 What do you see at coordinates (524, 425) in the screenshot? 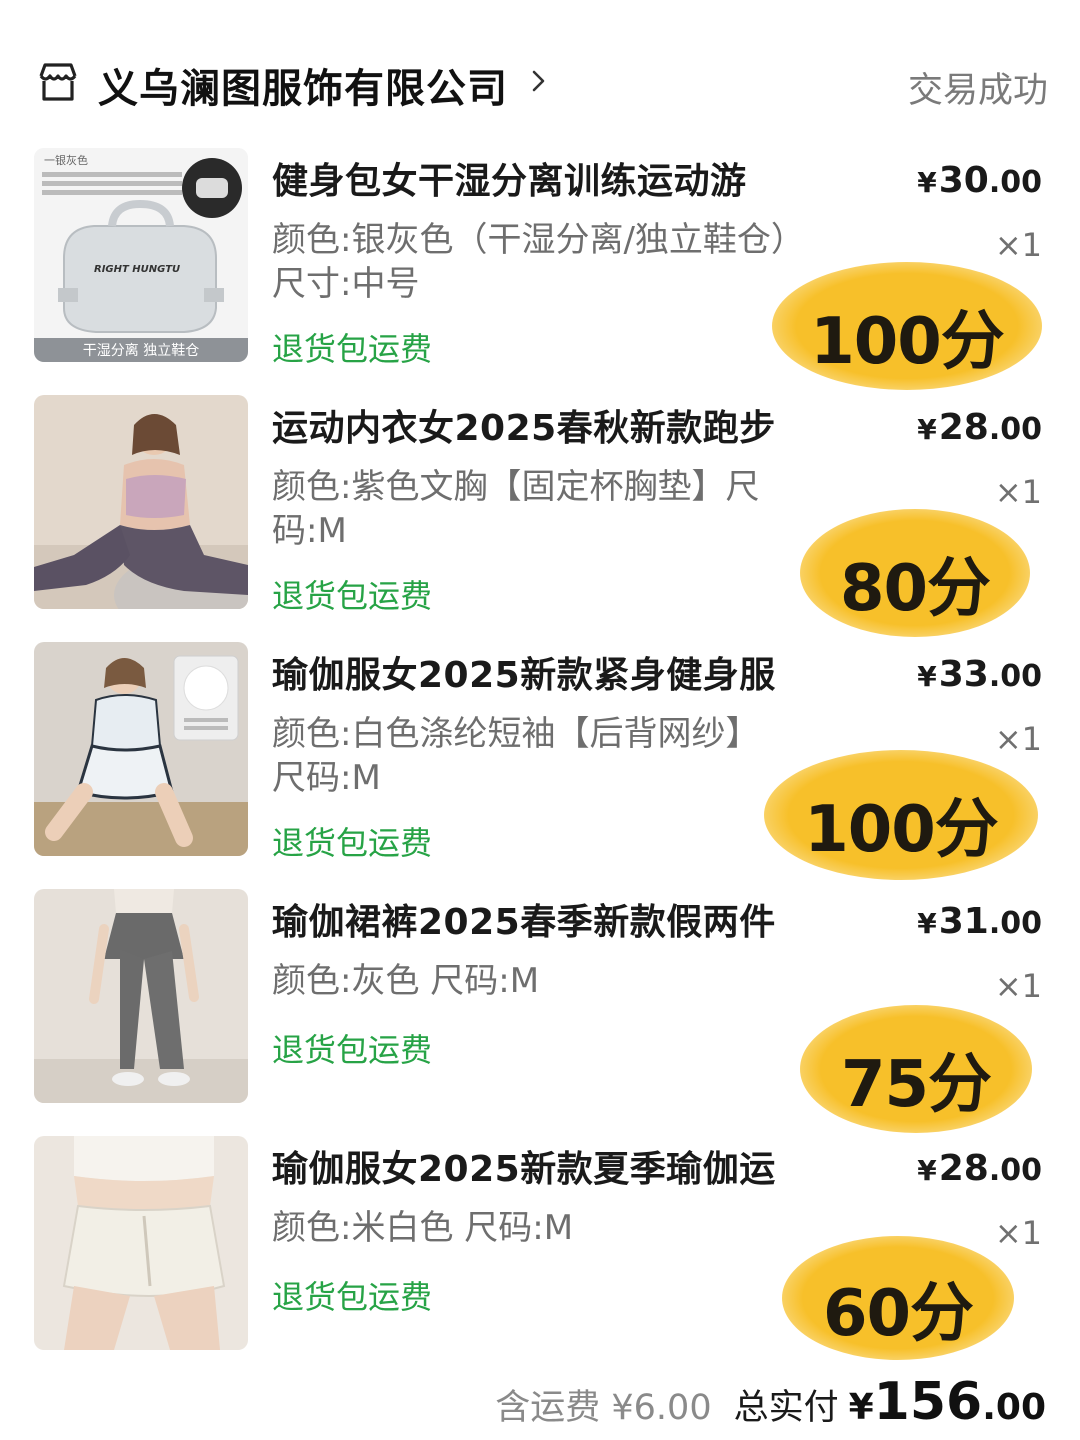
I see `product-title: 运动内衣女2025春秋新款跑步` at bounding box center [524, 425].